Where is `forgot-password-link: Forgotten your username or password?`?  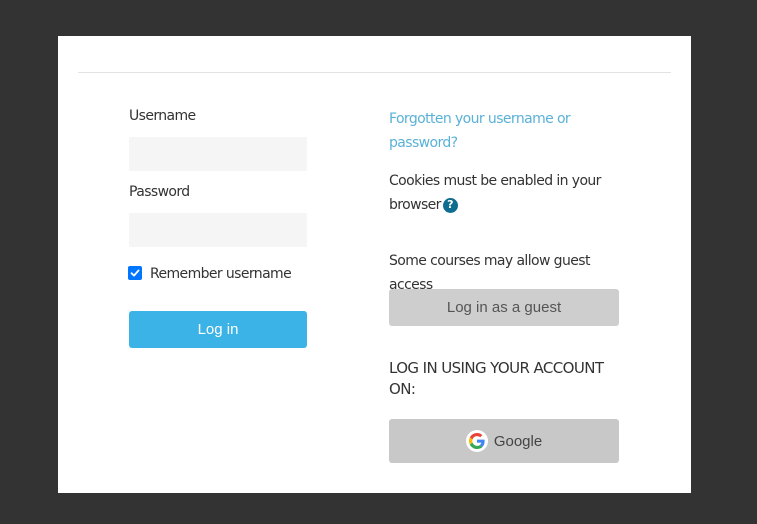 forgot-password-link: Forgotten your username or password? is located at coordinates (489, 131).